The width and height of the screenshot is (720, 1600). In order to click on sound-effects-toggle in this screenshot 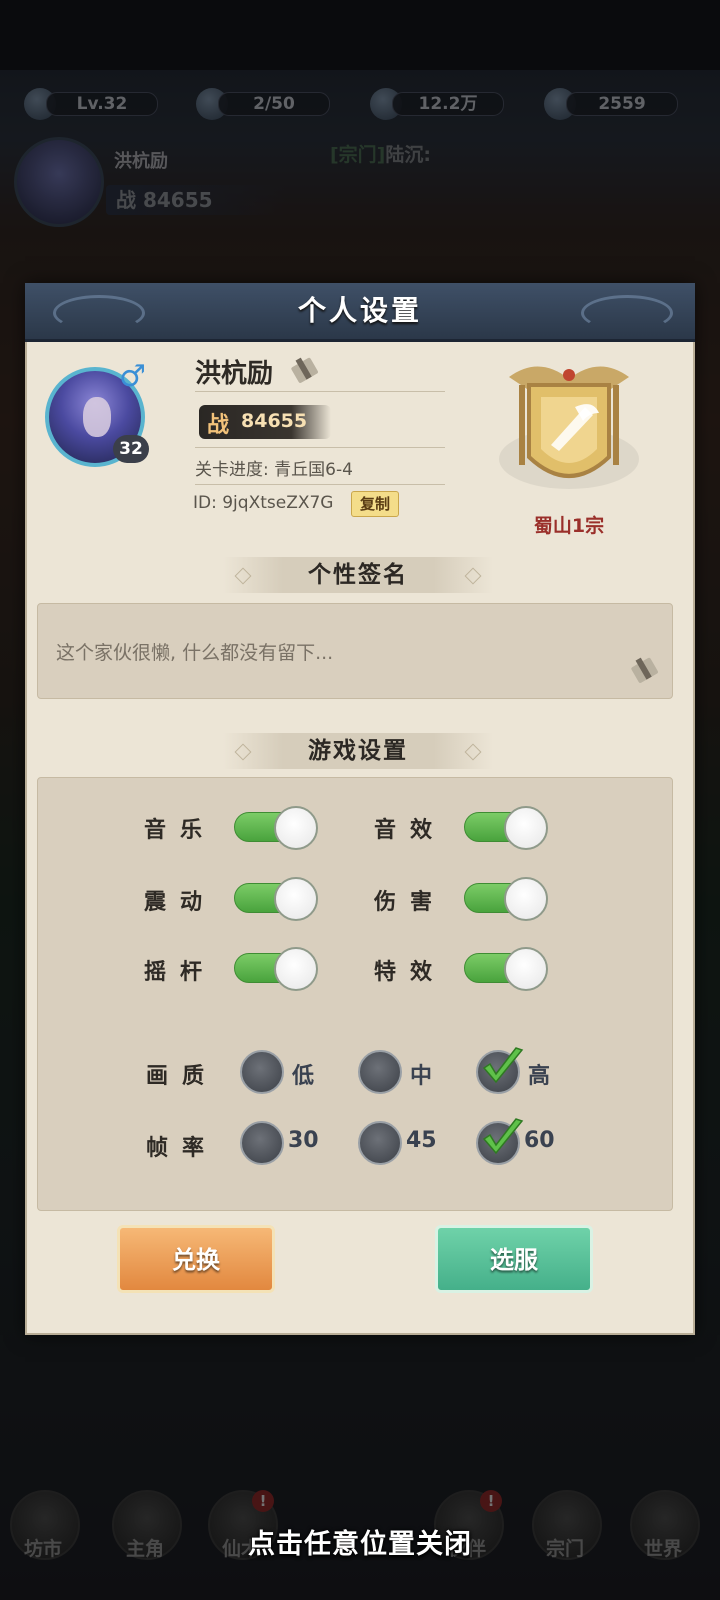, I will do `click(507, 828)`.